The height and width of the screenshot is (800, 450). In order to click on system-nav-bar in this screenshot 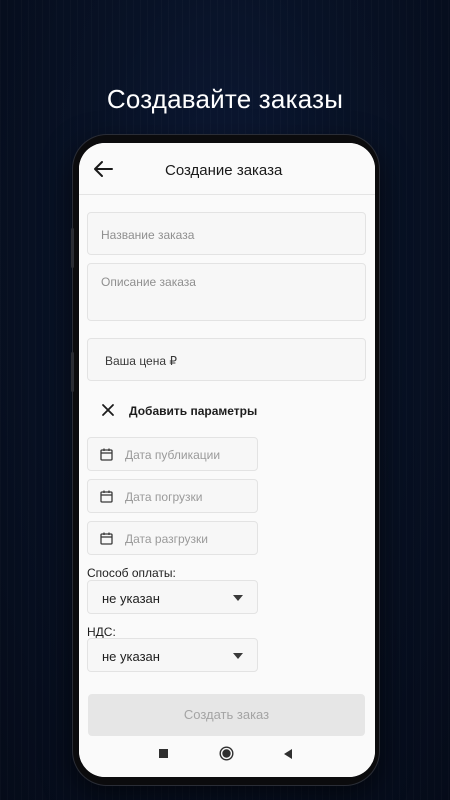, I will do `click(227, 758)`.